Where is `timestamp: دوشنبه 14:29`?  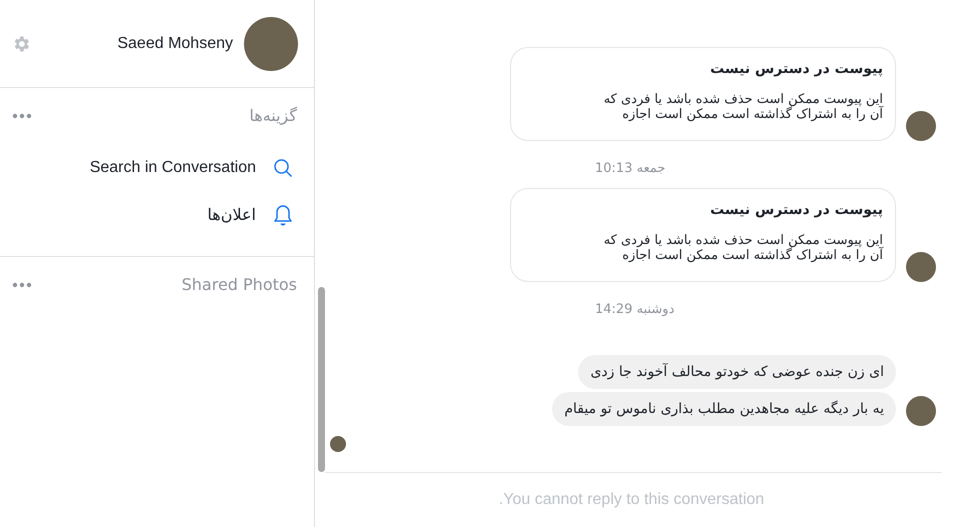
timestamp: دوشنبه 14:29 is located at coordinates (634, 309).